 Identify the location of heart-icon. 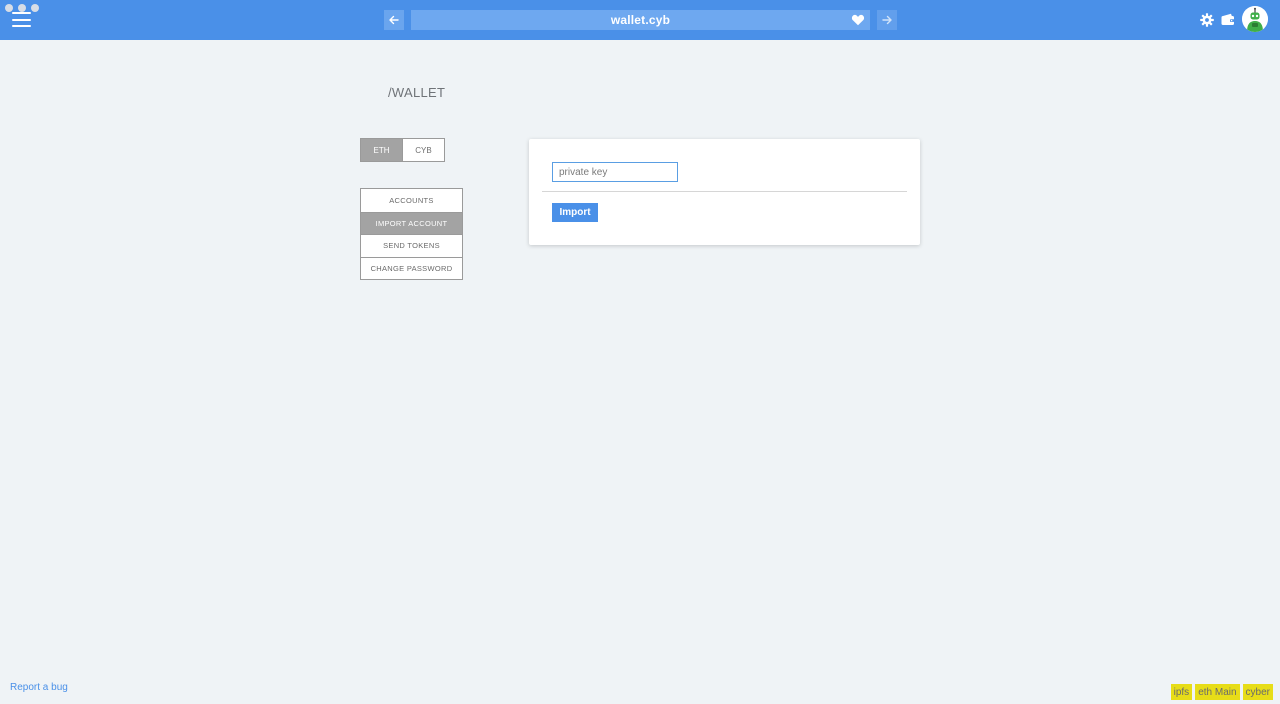
(858, 20).